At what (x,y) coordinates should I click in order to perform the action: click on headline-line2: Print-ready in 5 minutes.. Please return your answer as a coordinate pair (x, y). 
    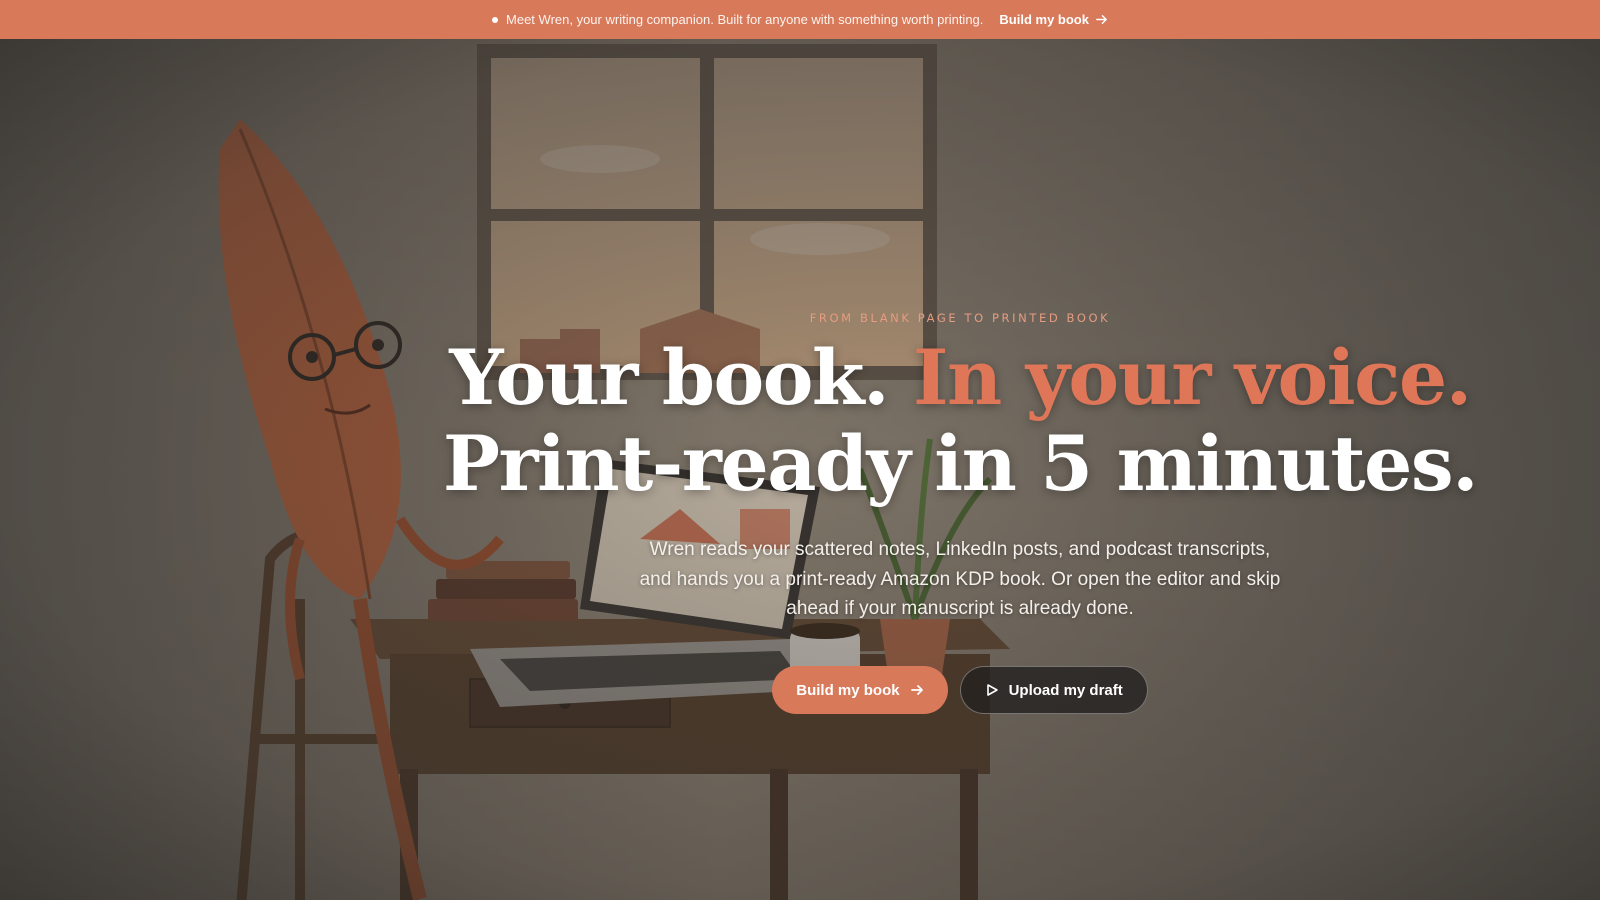
    Looking at the image, I should click on (960, 463).